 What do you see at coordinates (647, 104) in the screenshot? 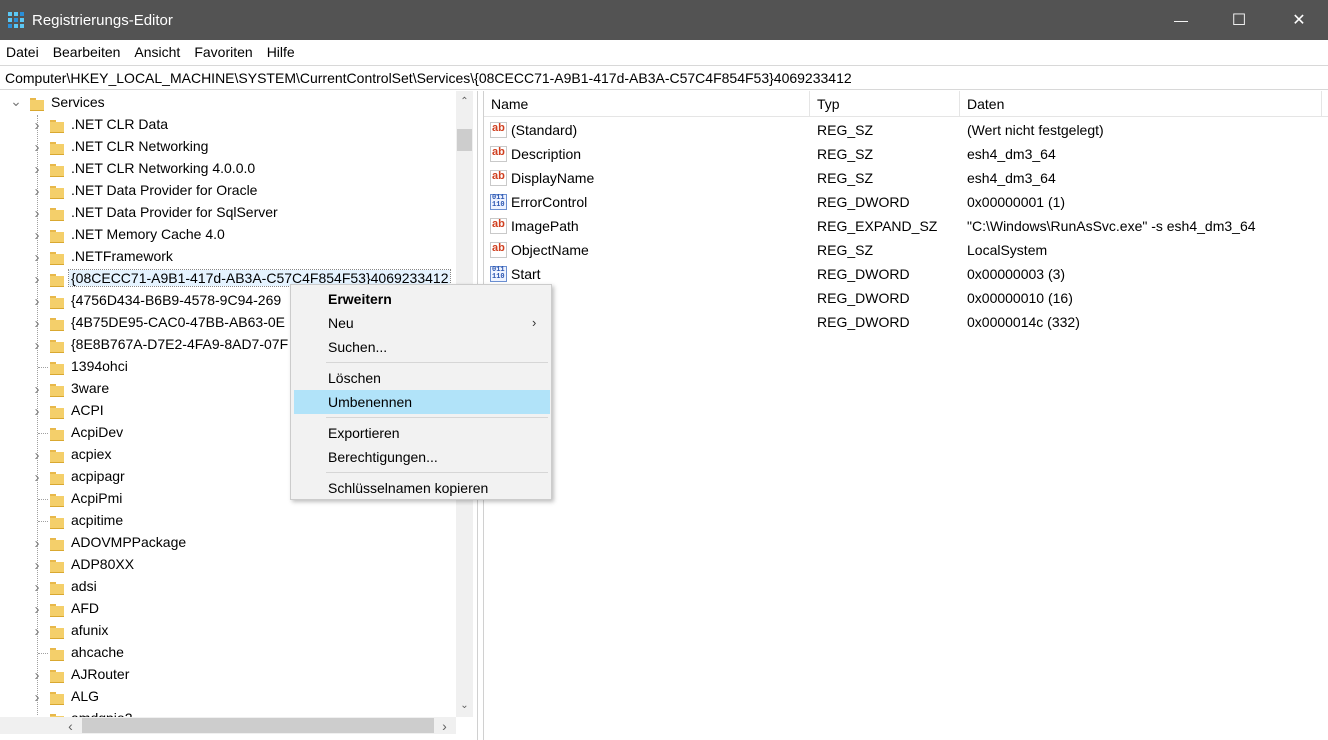
I see `column-name-header: Name` at bounding box center [647, 104].